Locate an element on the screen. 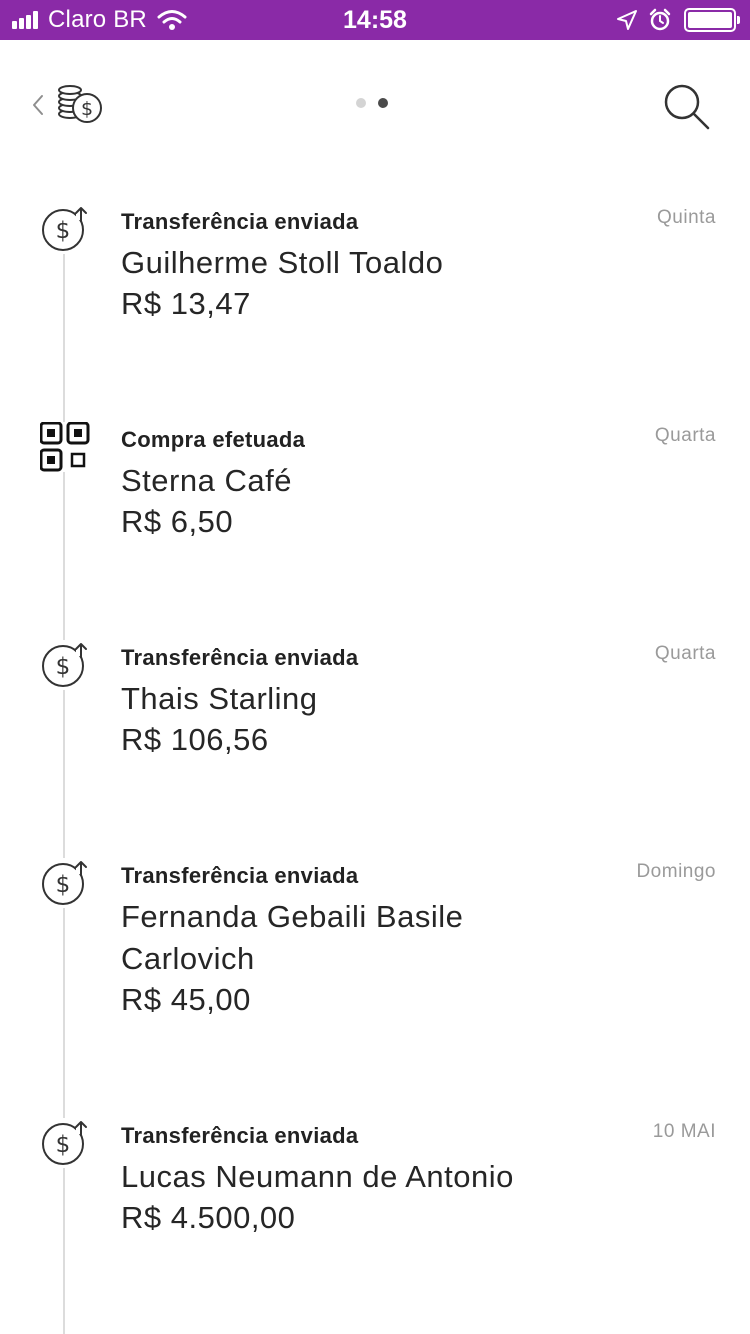  signal-strength-icon is located at coordinates (26, 20).